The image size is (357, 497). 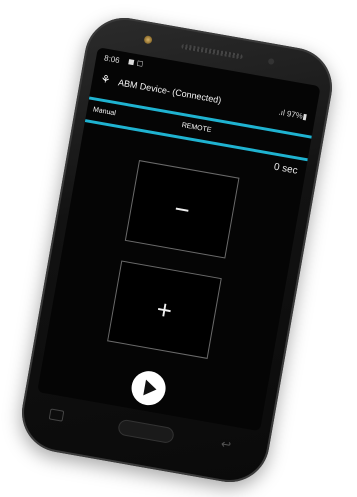 I want to click on notification-icons: ◼ ◻, so click(x=136, y=62).